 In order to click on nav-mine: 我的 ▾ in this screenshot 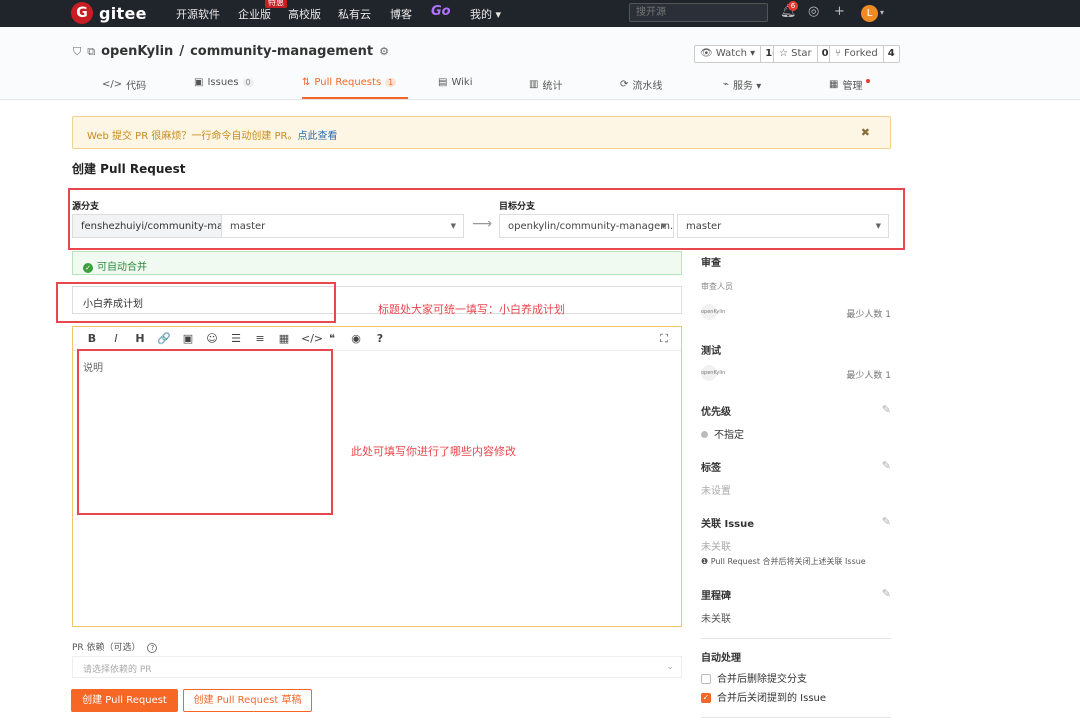, I will do `click(485, 14)`.